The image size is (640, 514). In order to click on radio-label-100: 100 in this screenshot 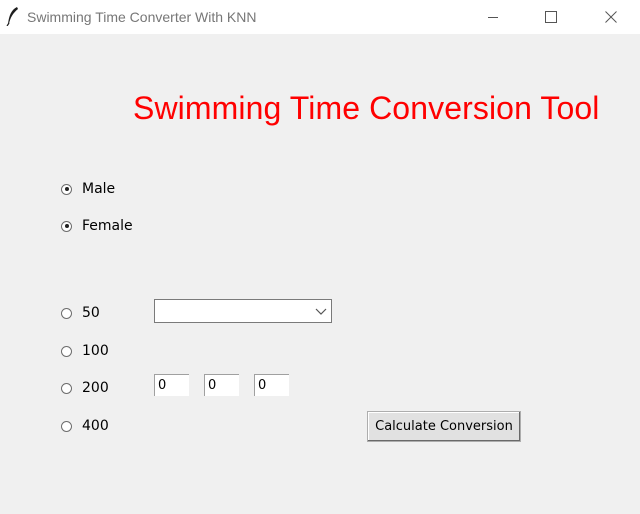, I will do `click(95, 351)`.